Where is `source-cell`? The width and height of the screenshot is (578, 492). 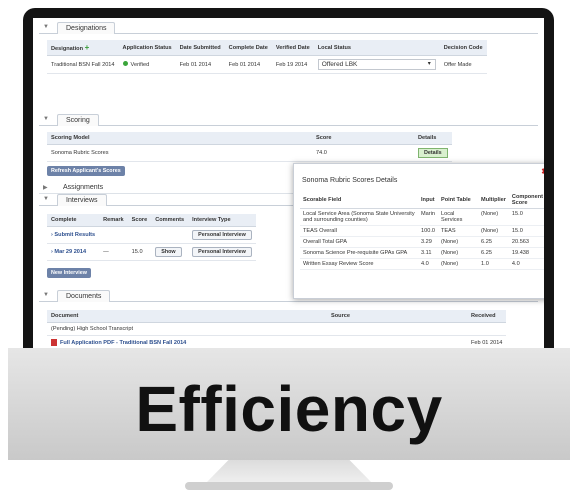
source-cell is located at coordinates (397, 329).